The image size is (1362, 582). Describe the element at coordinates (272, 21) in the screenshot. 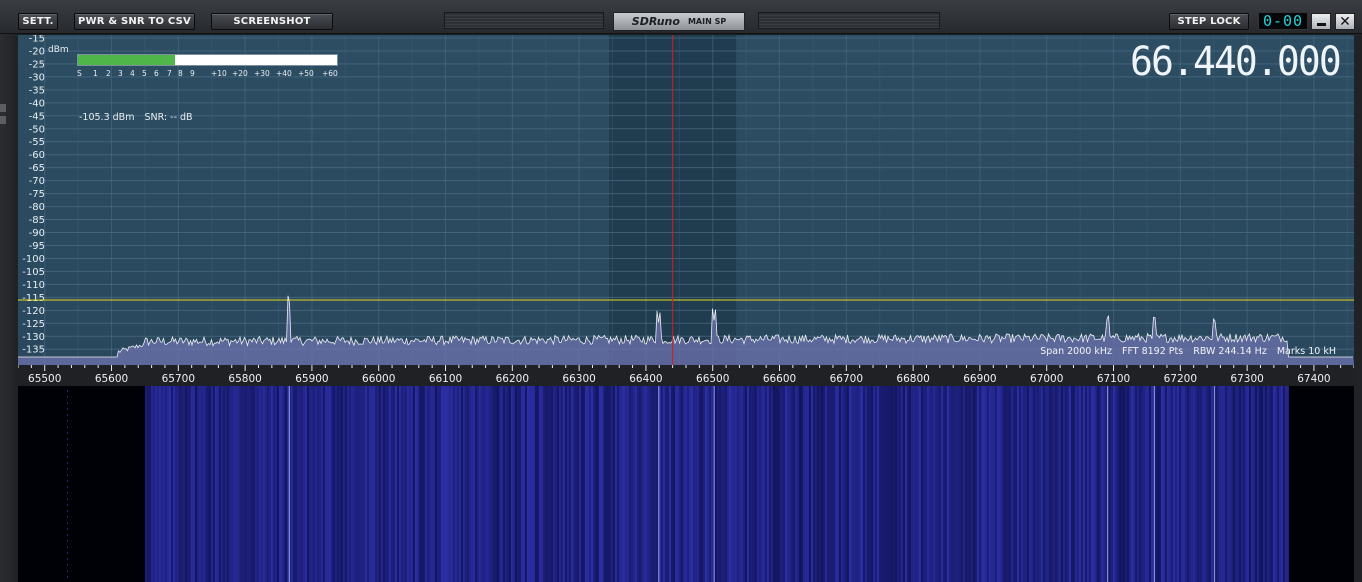

I see `screenshot-button: SCREENSHOT` at that location.